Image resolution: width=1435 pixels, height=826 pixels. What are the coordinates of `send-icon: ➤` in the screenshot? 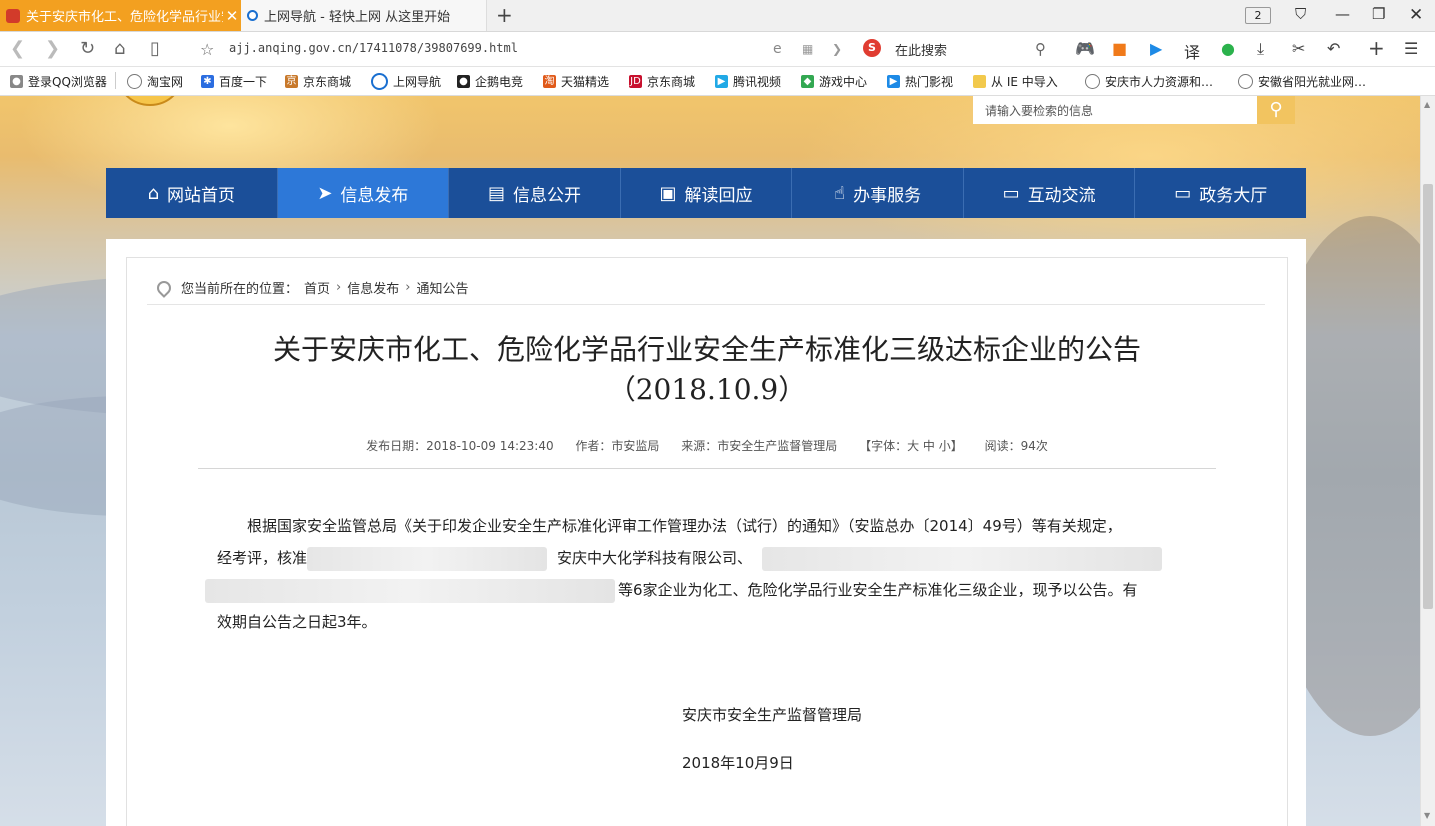 It's located at (325, 193).